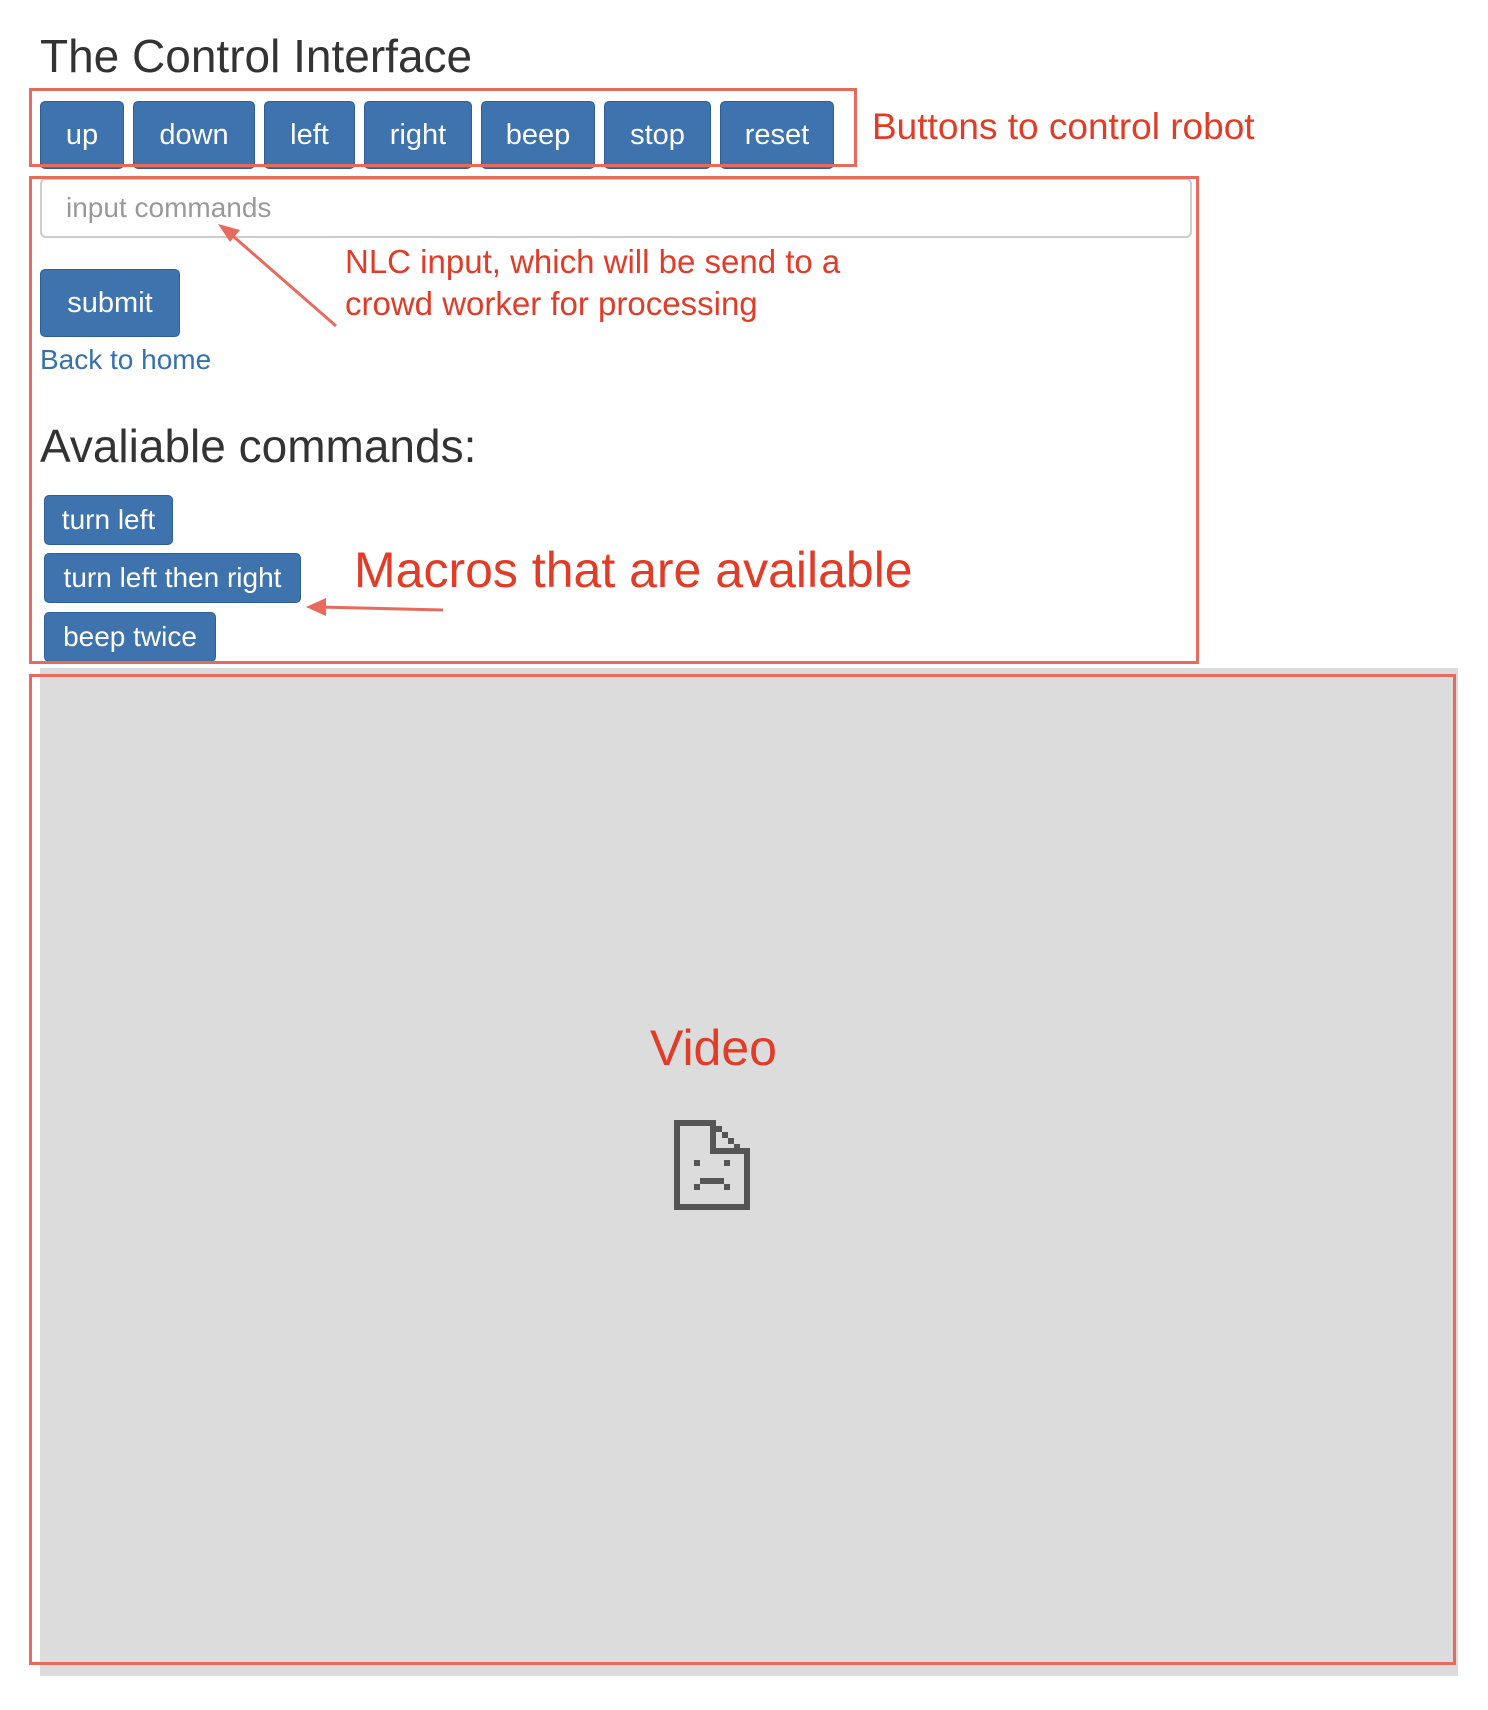  Describe the element at coordinates (633, 570) in the screenshot. I see `macros-annotation-label: Macros that are available` at that location.